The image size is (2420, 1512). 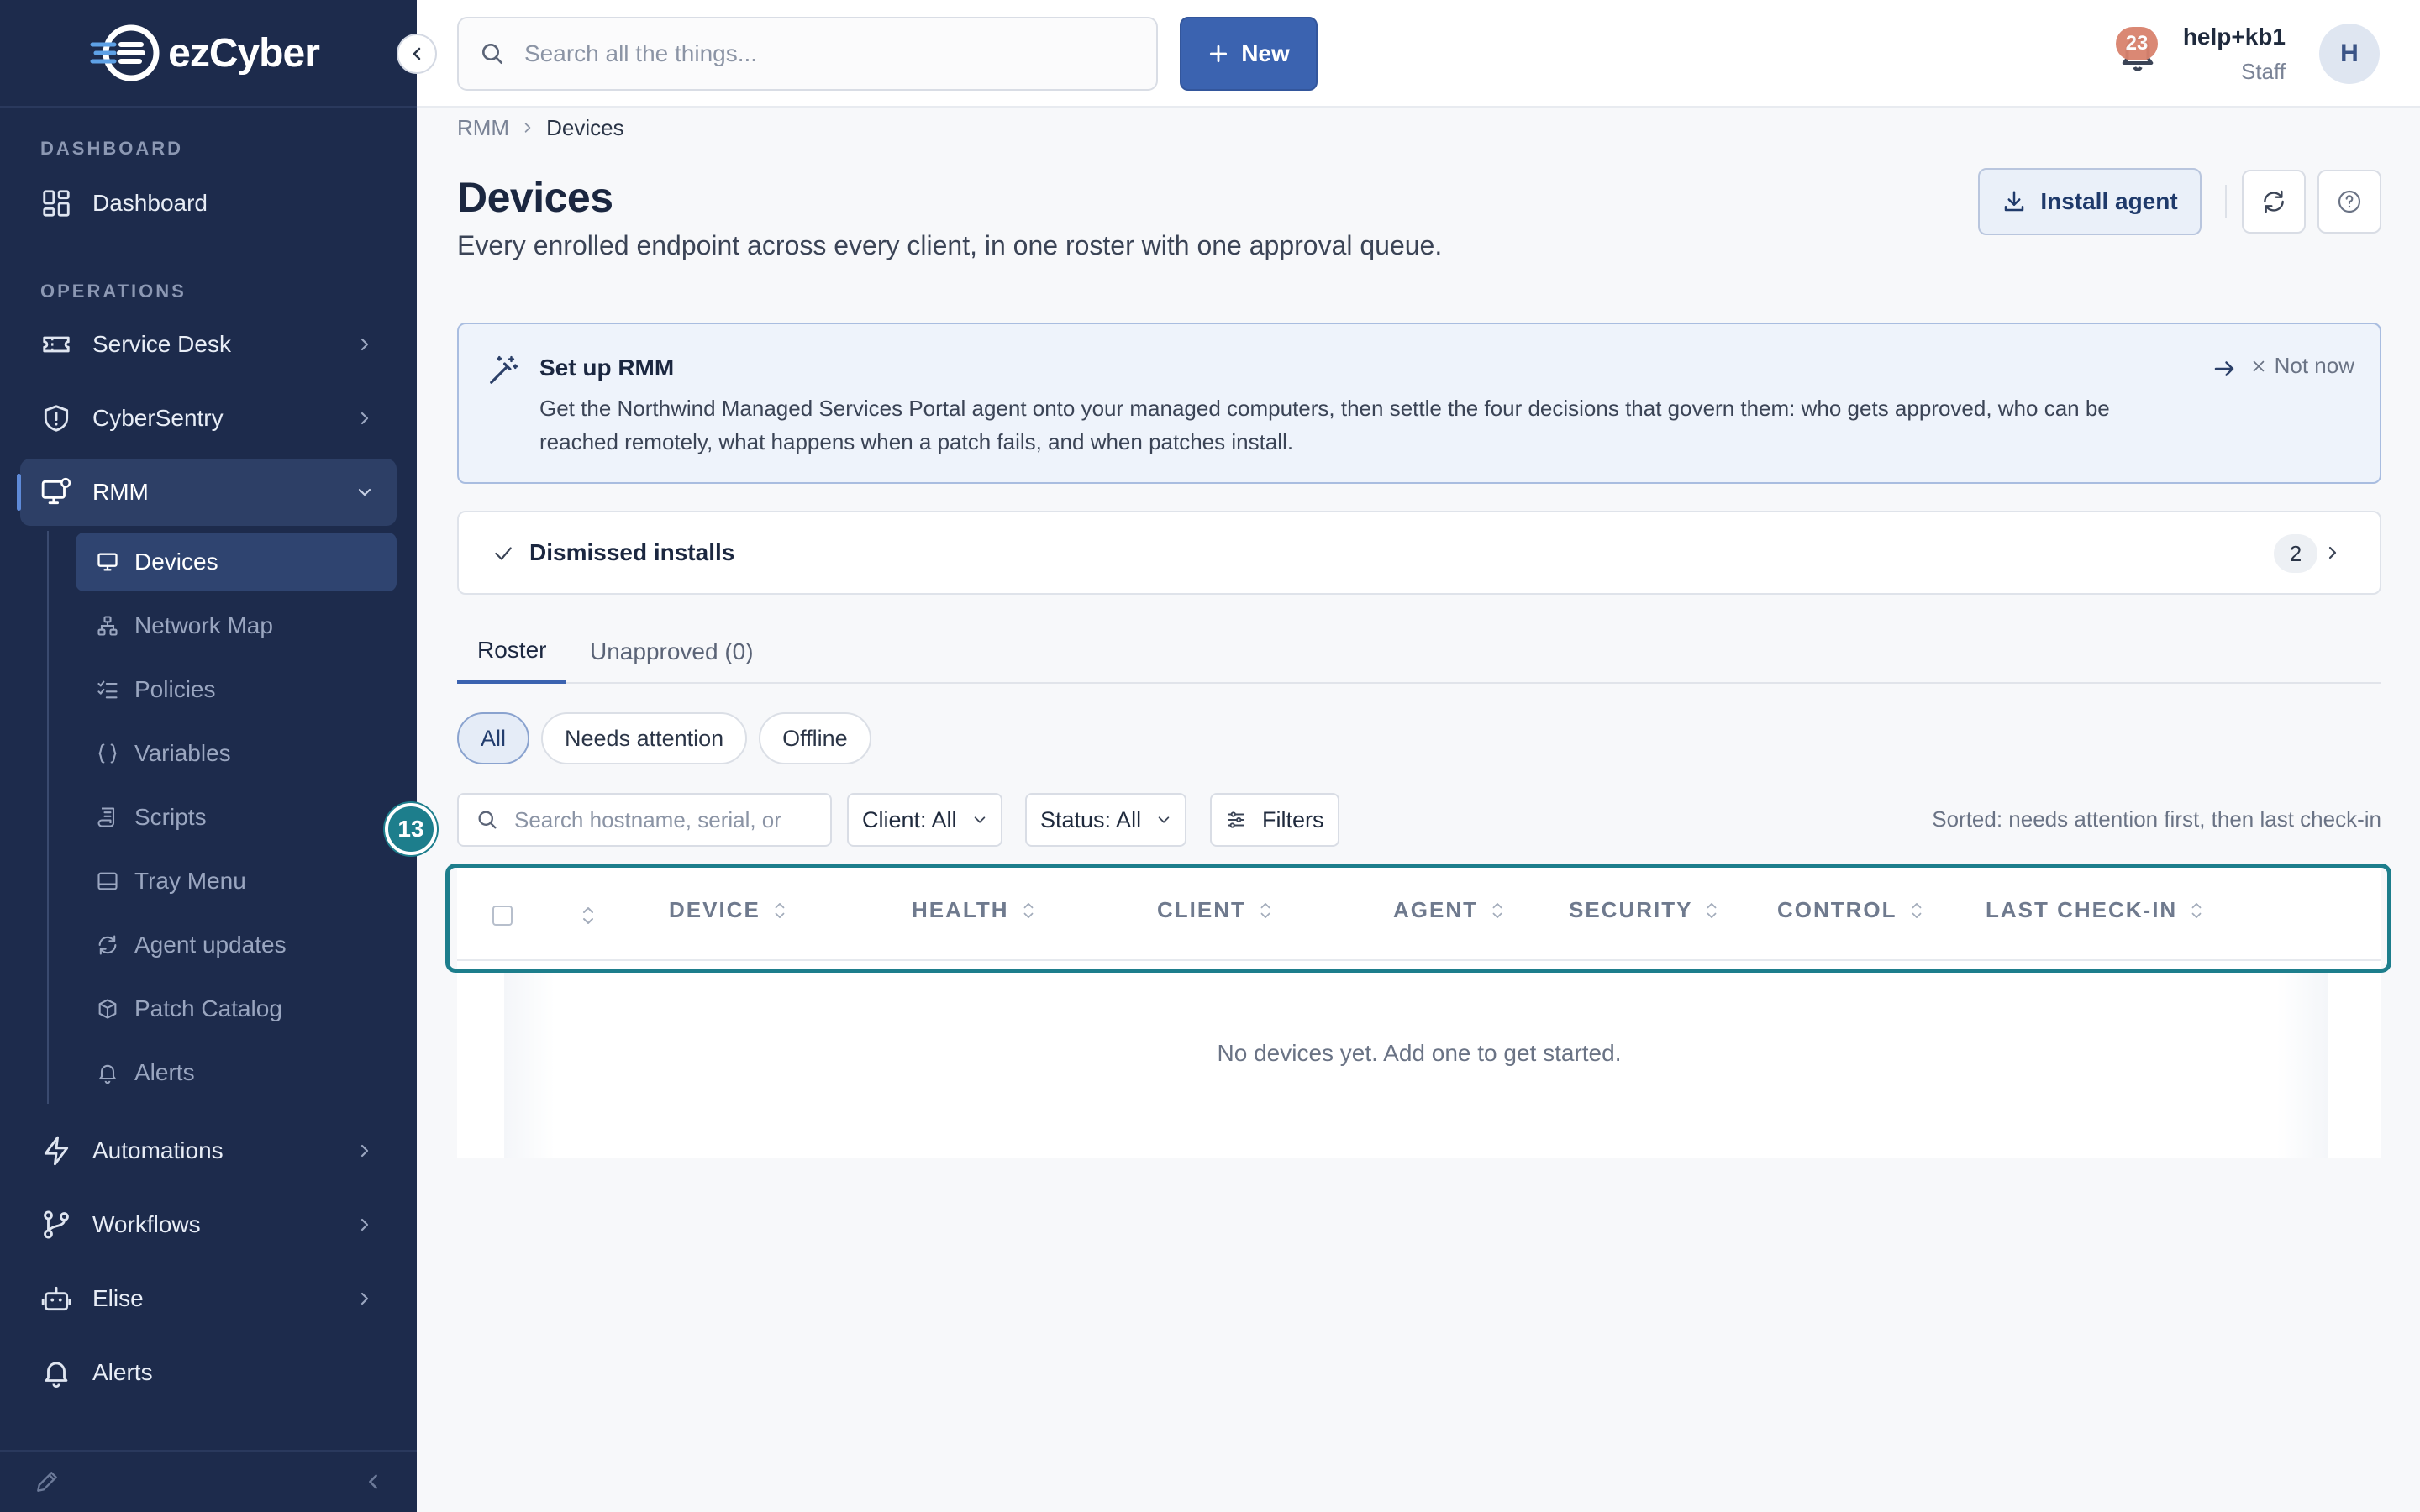 I want to click on column-header-label: HEALTH, so click(x=961, y=909).